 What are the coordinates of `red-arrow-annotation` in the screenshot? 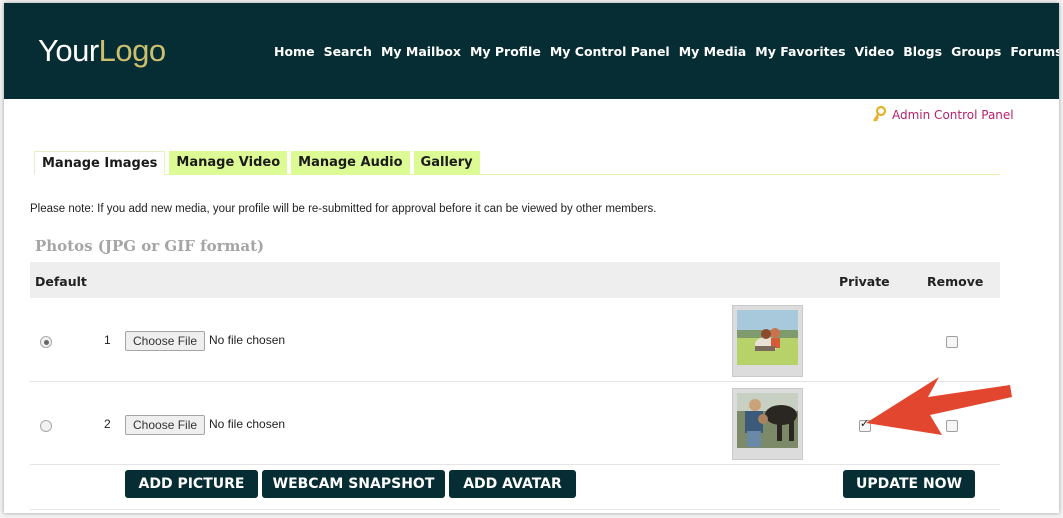 It's located at (939, 406).